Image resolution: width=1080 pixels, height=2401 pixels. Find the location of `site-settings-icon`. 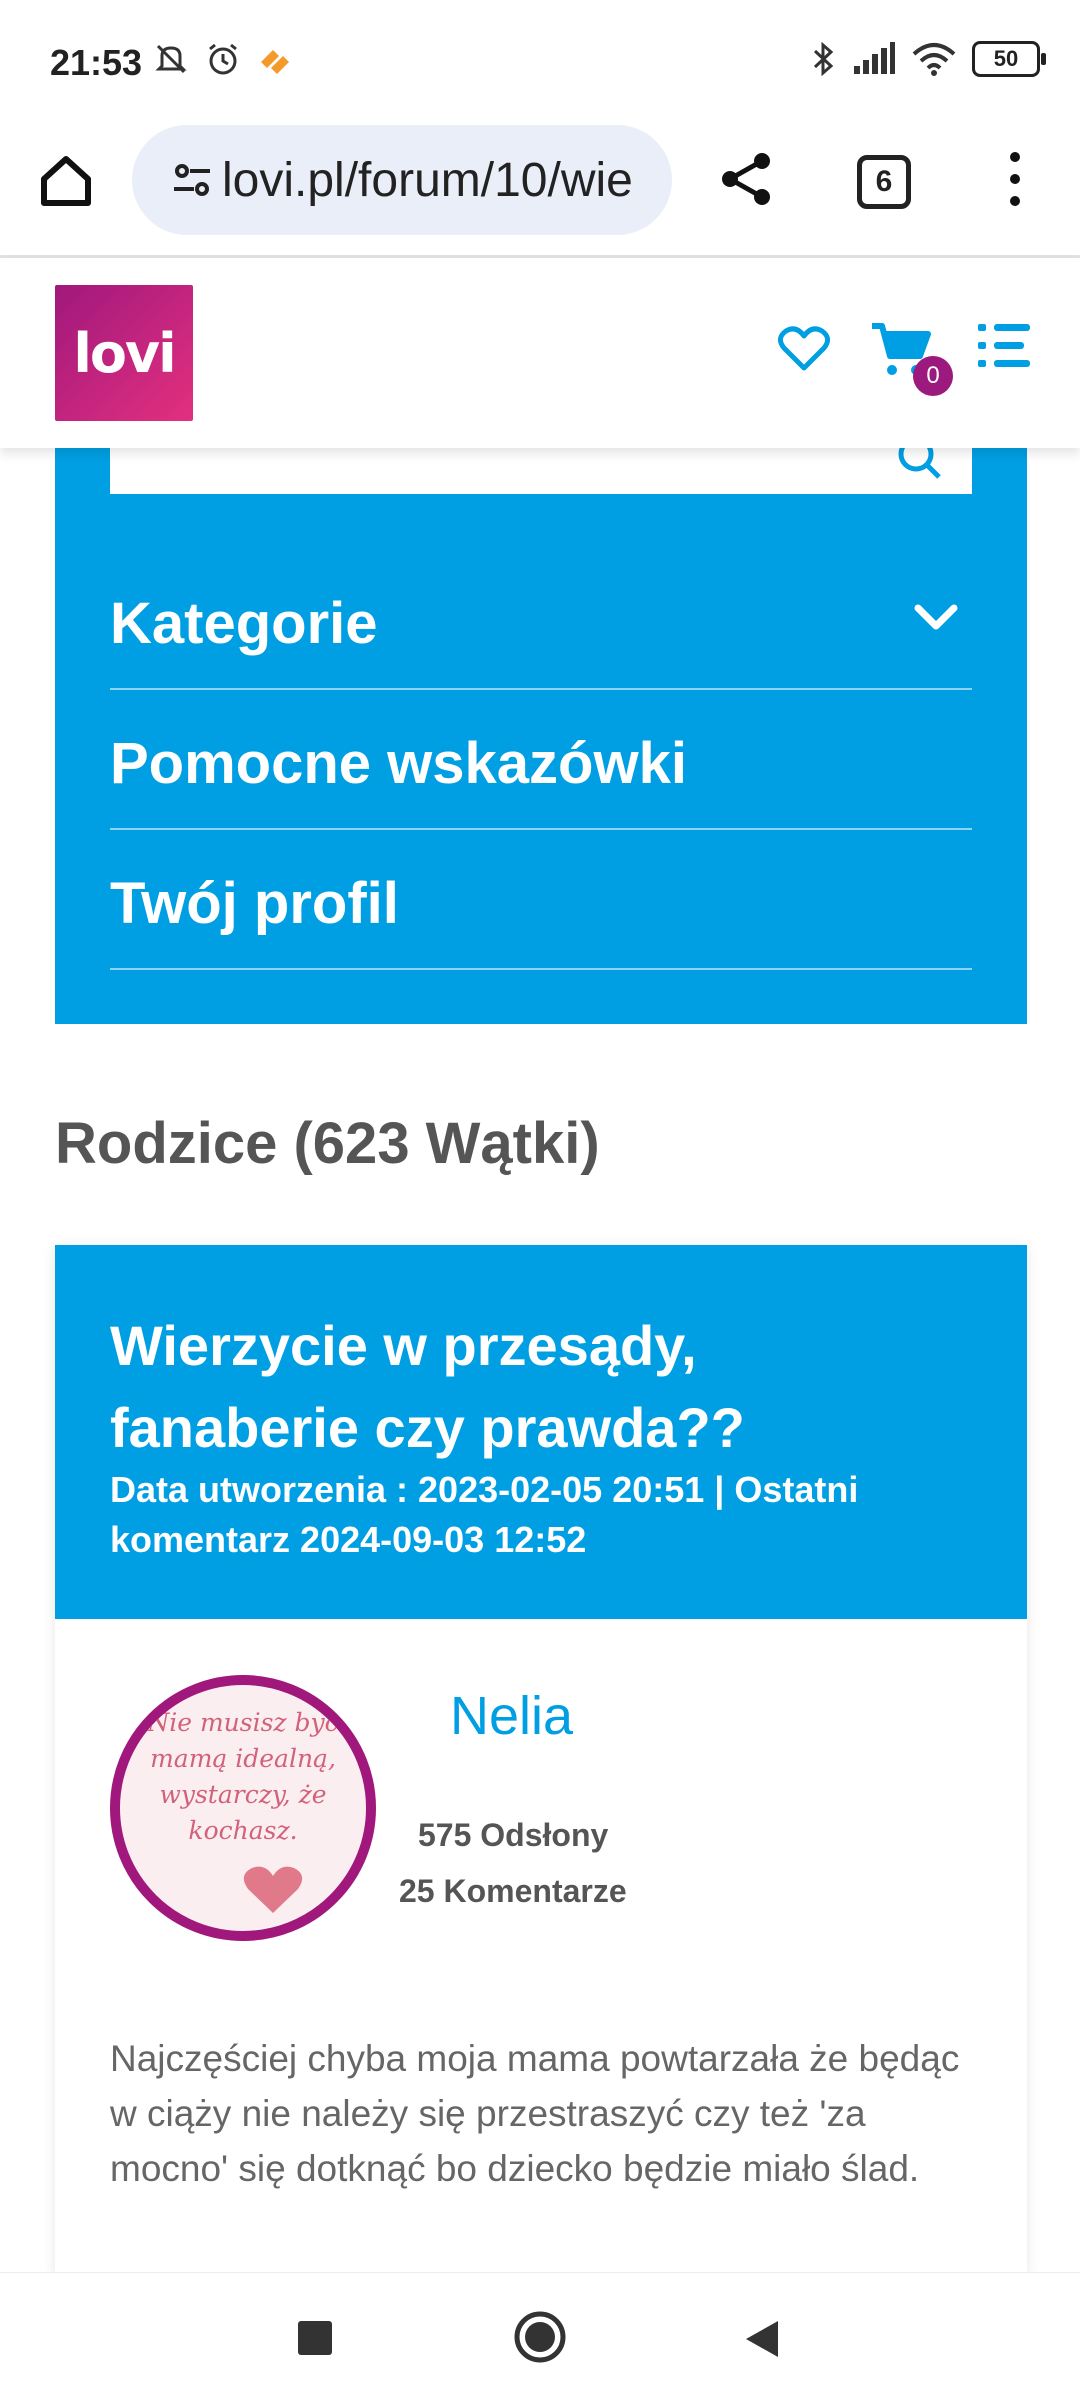

site-settings-icon is located at coordinates (192, 181).